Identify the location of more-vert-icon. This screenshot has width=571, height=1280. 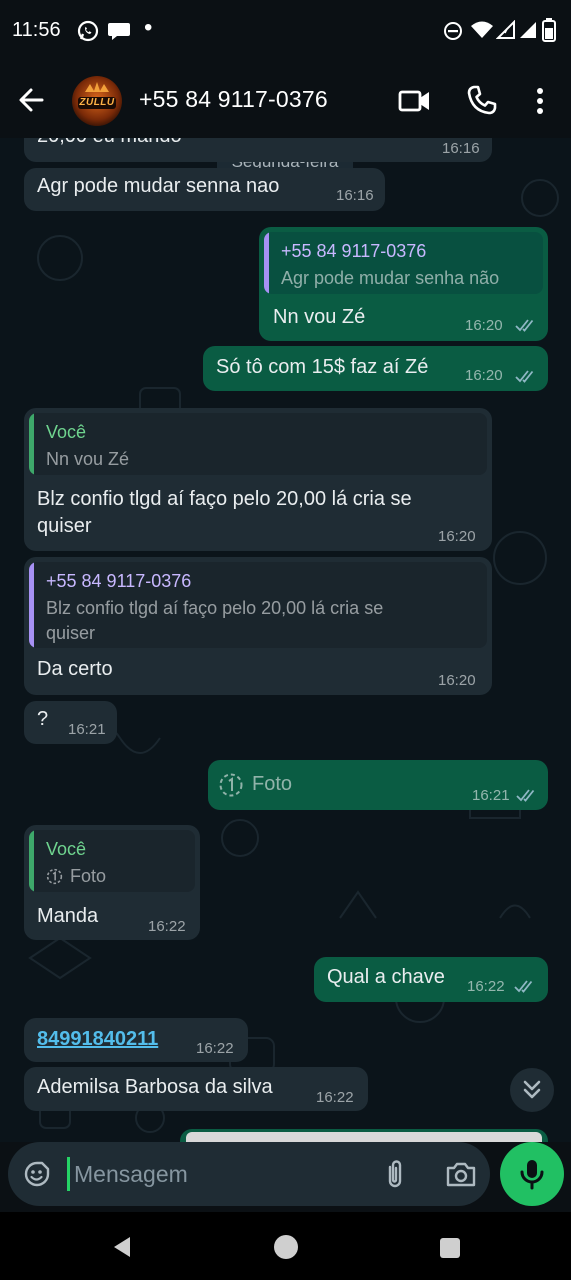
(540, 101).